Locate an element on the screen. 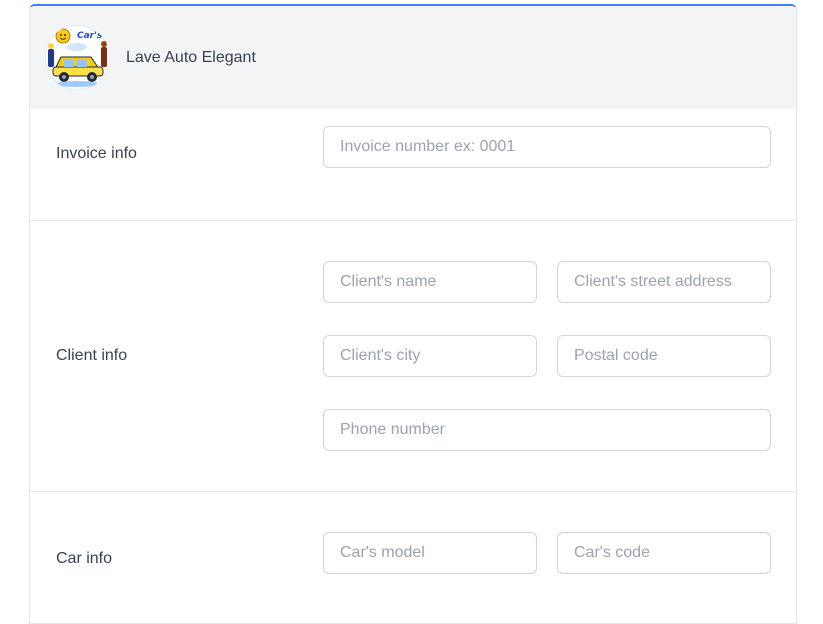 This screenshot has width=823, height=624. car-wash-logo-icon: Car's is located at coordinates (77, 57).